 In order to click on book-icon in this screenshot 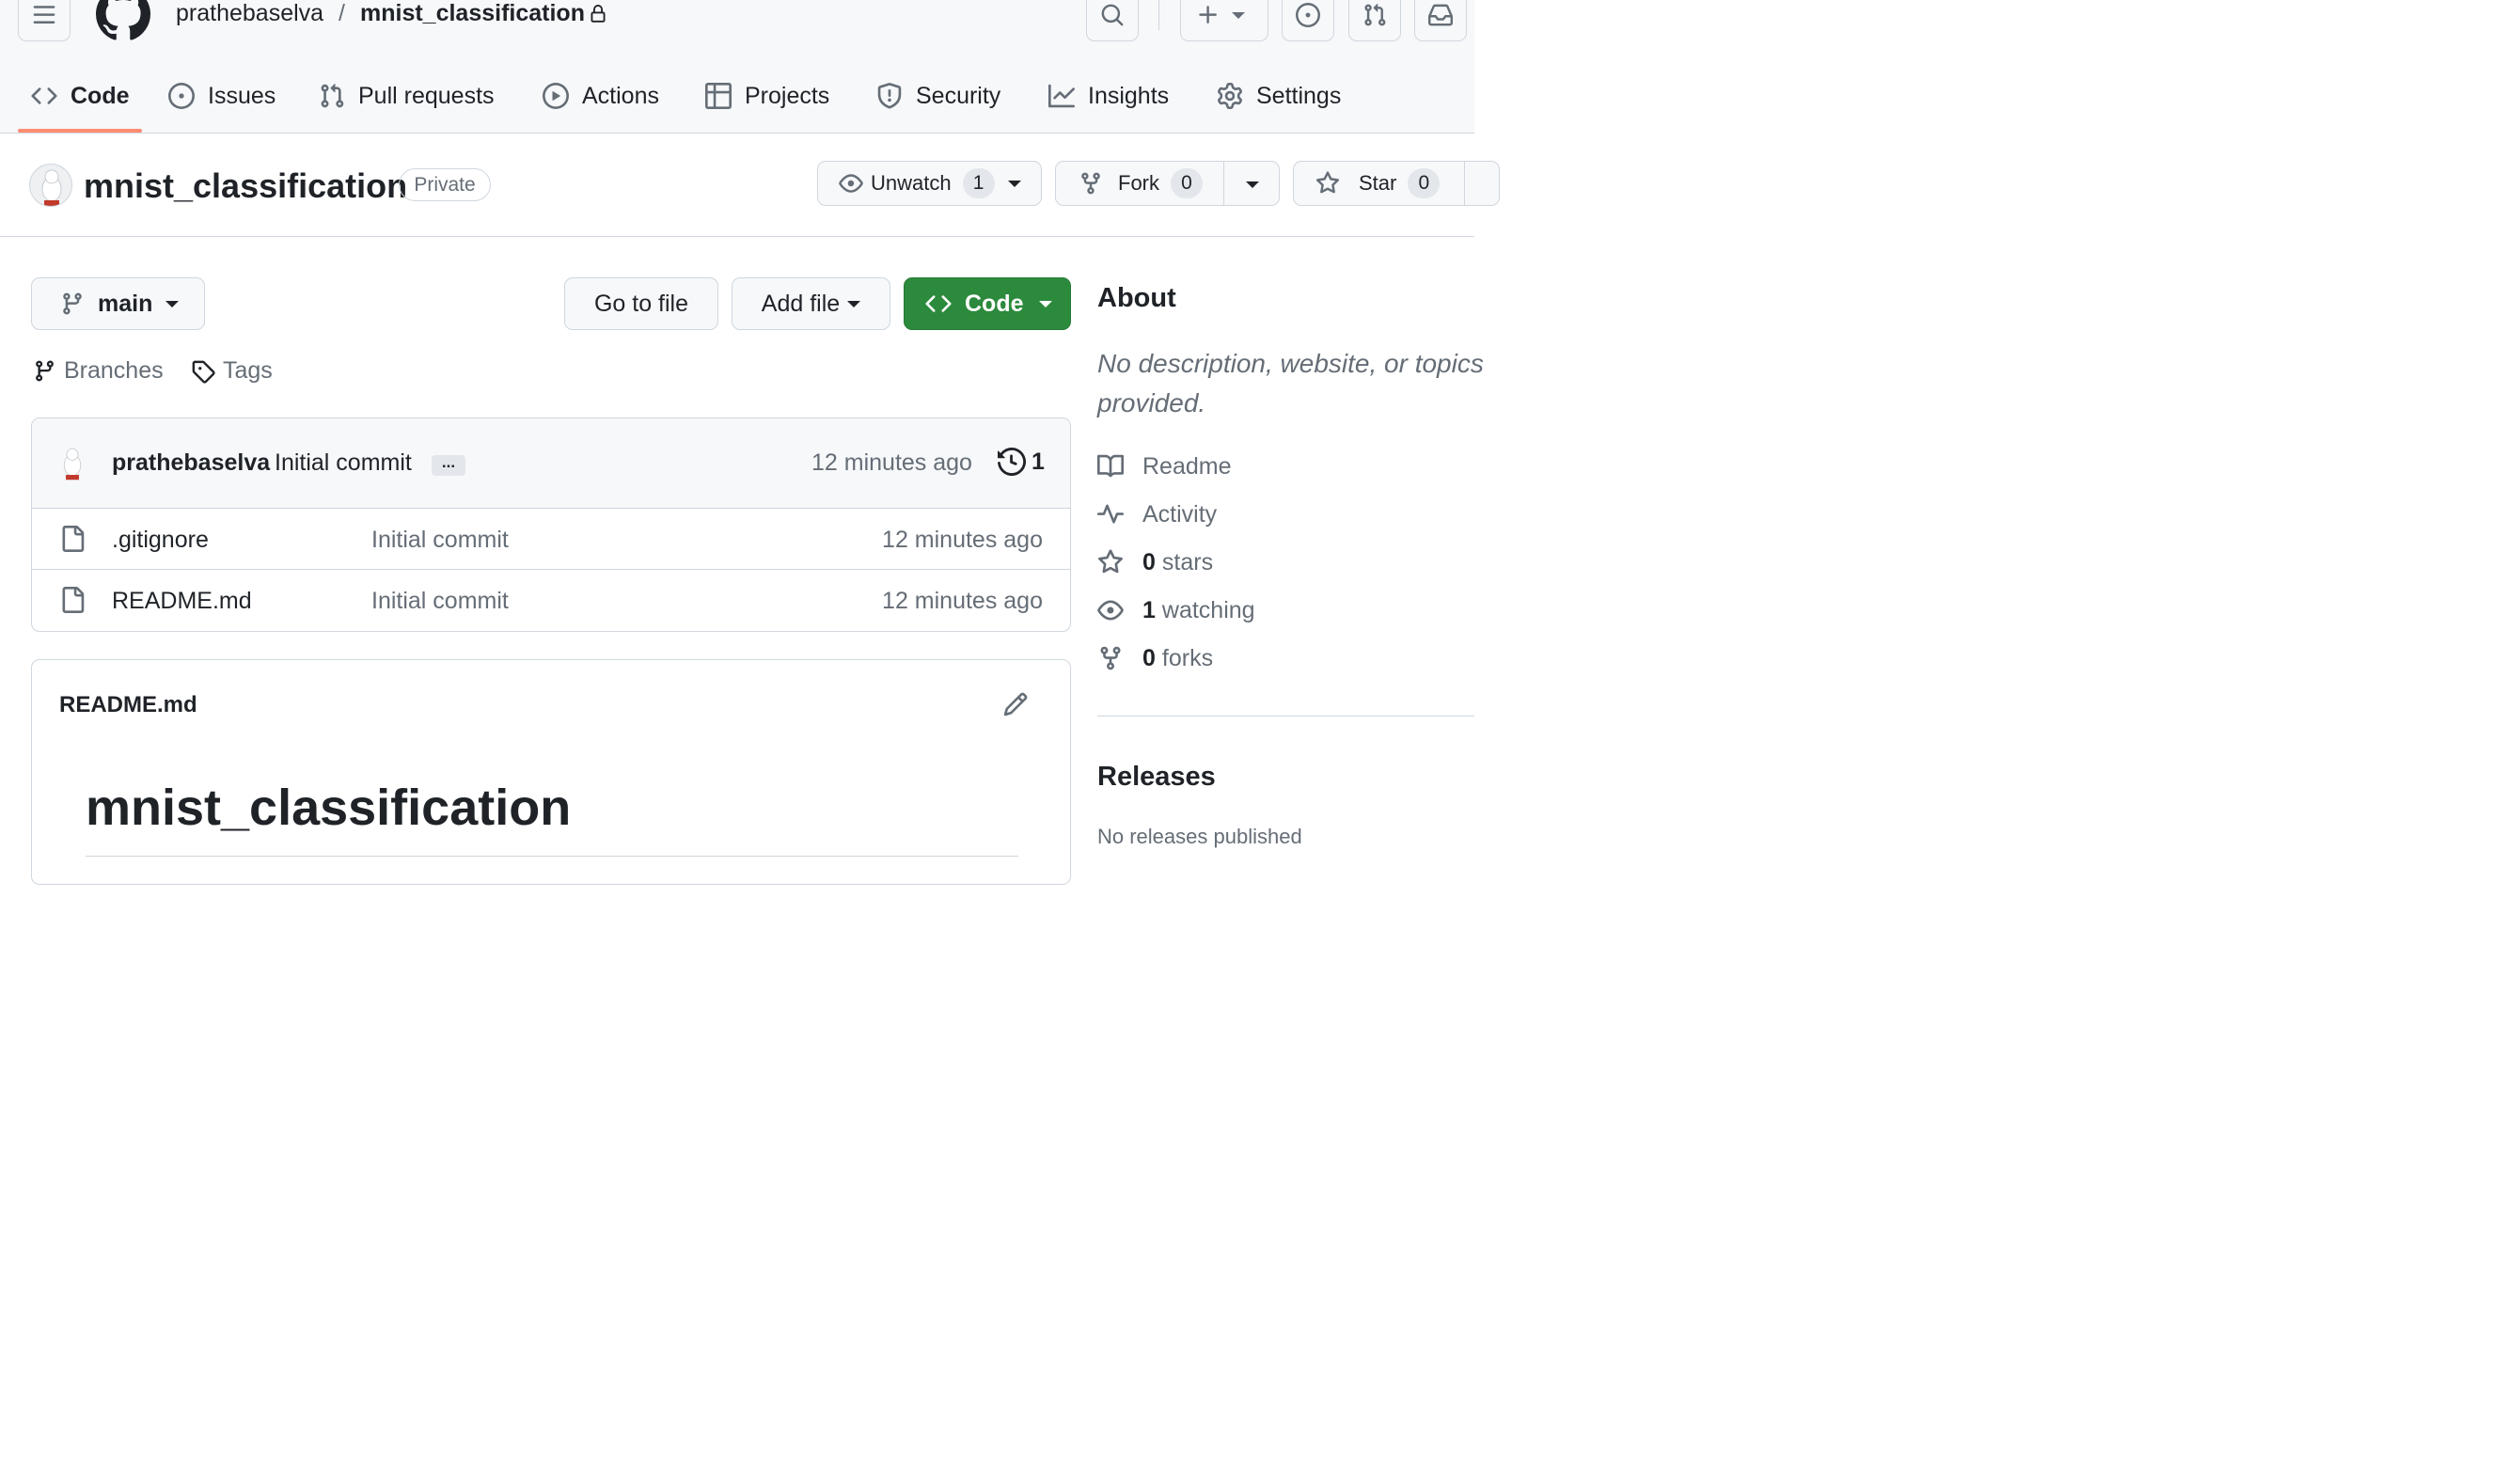, I will do `click(1110, 466)`.